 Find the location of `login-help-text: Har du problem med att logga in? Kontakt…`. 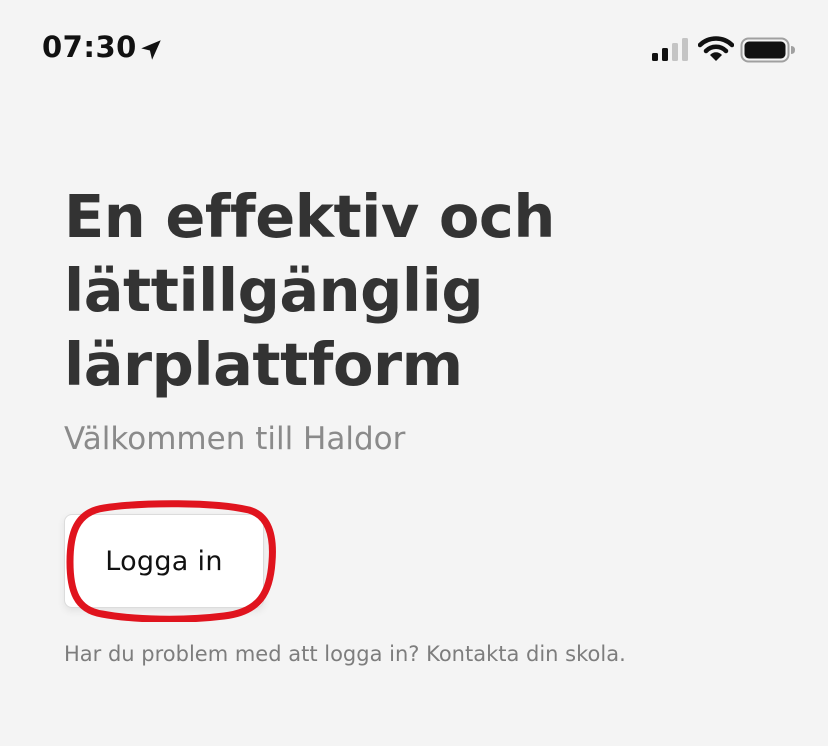

login-help-text: Har du problem med att logga in? Kontakt… is located at coordinates (345, 654).